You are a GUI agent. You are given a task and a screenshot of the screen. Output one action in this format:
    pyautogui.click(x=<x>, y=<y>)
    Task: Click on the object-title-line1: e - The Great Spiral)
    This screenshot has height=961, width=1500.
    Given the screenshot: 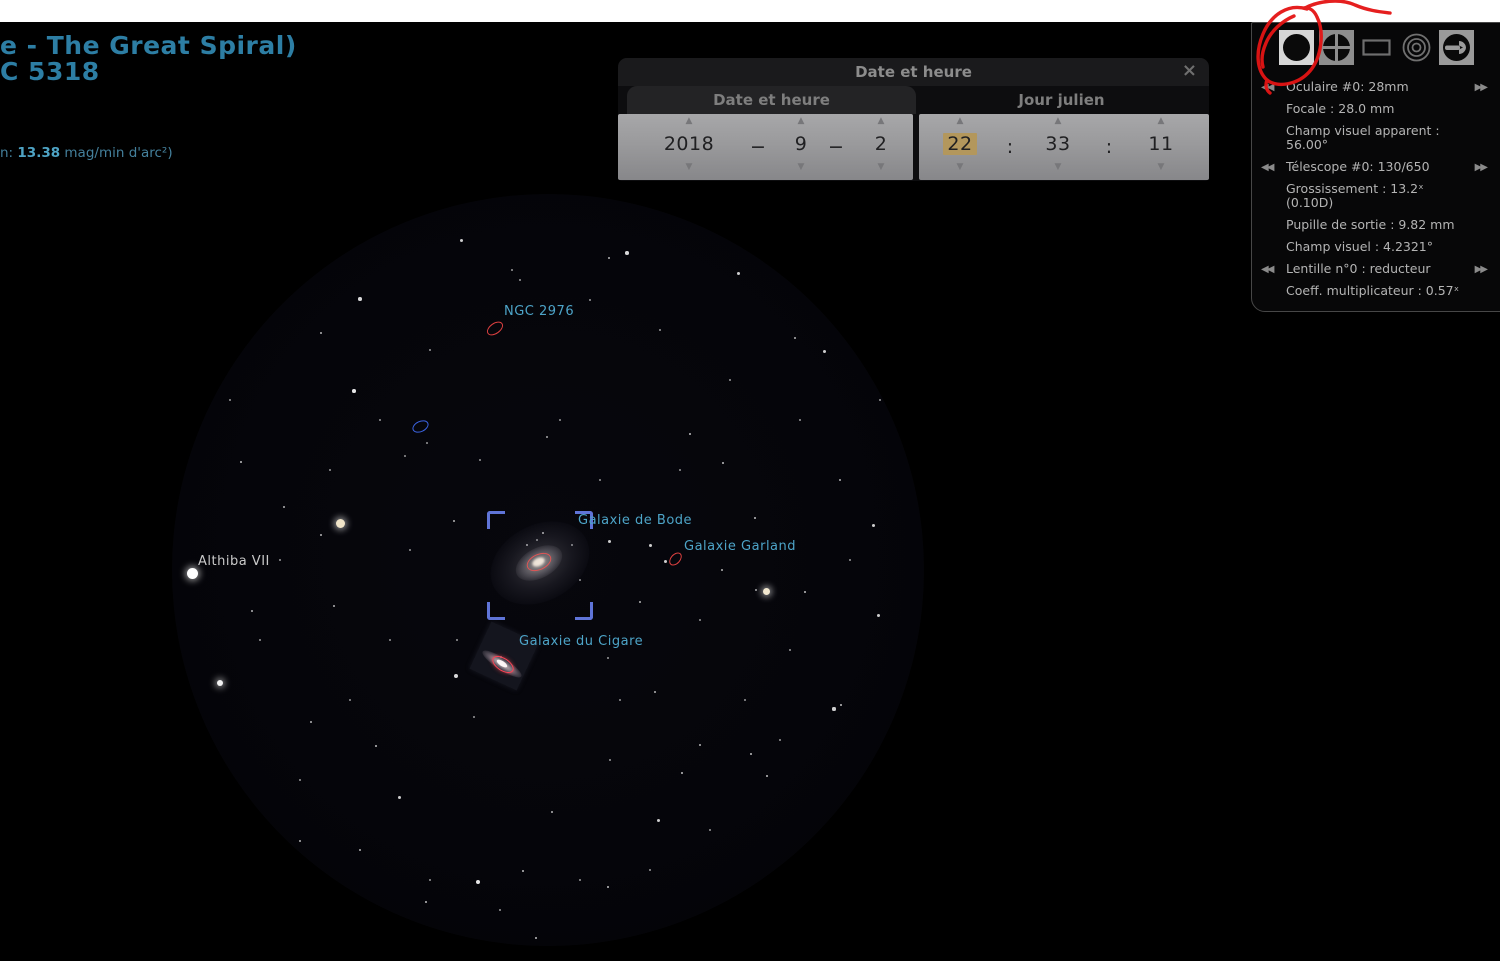 What is the action you would take?
    pyautogui.click(x=148, y=45)
    